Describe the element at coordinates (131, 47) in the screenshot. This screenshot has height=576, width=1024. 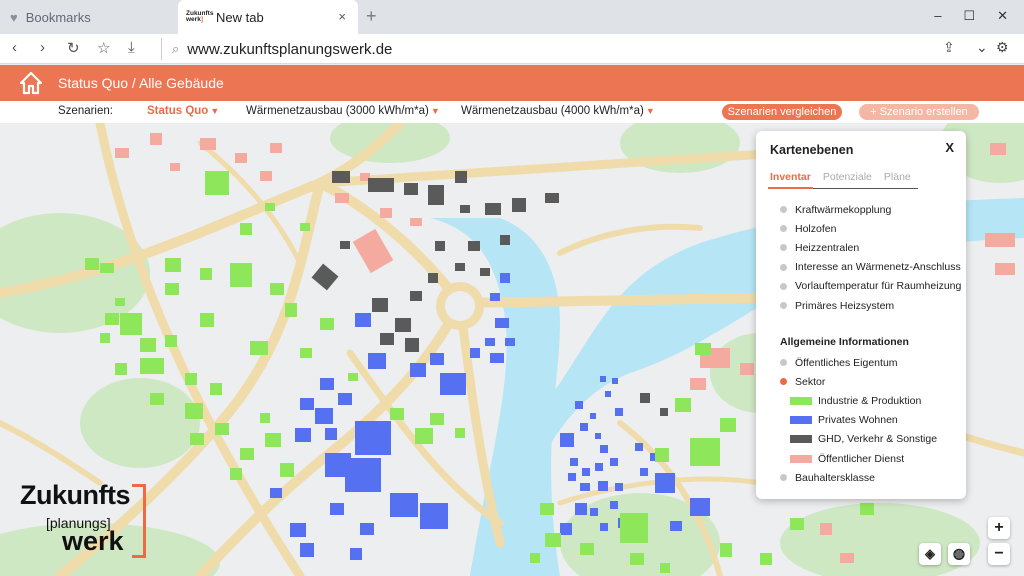
I see `download-icon: ⤓` at that location.